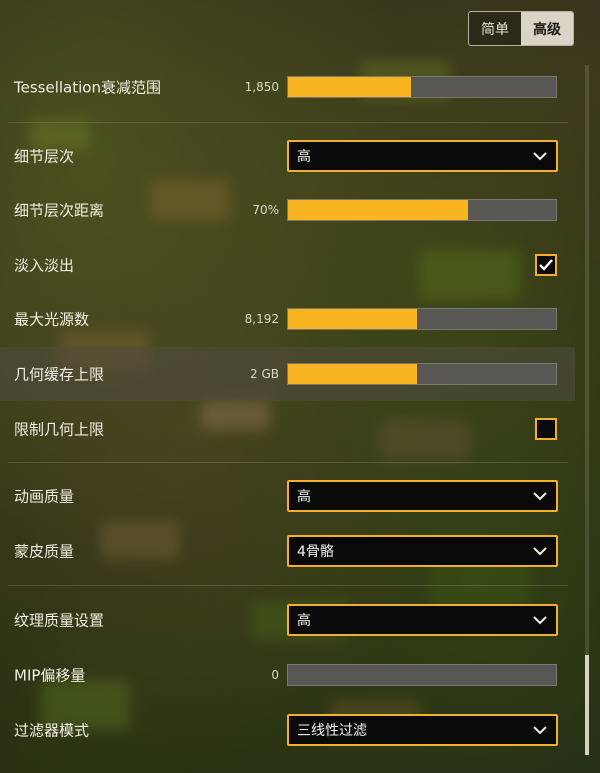 The height and width of the screenshot is (773, 600). Describe the element at coordinates (59, 210) in the screenshot. I see `setting-label: 细节层次距离` at that location.